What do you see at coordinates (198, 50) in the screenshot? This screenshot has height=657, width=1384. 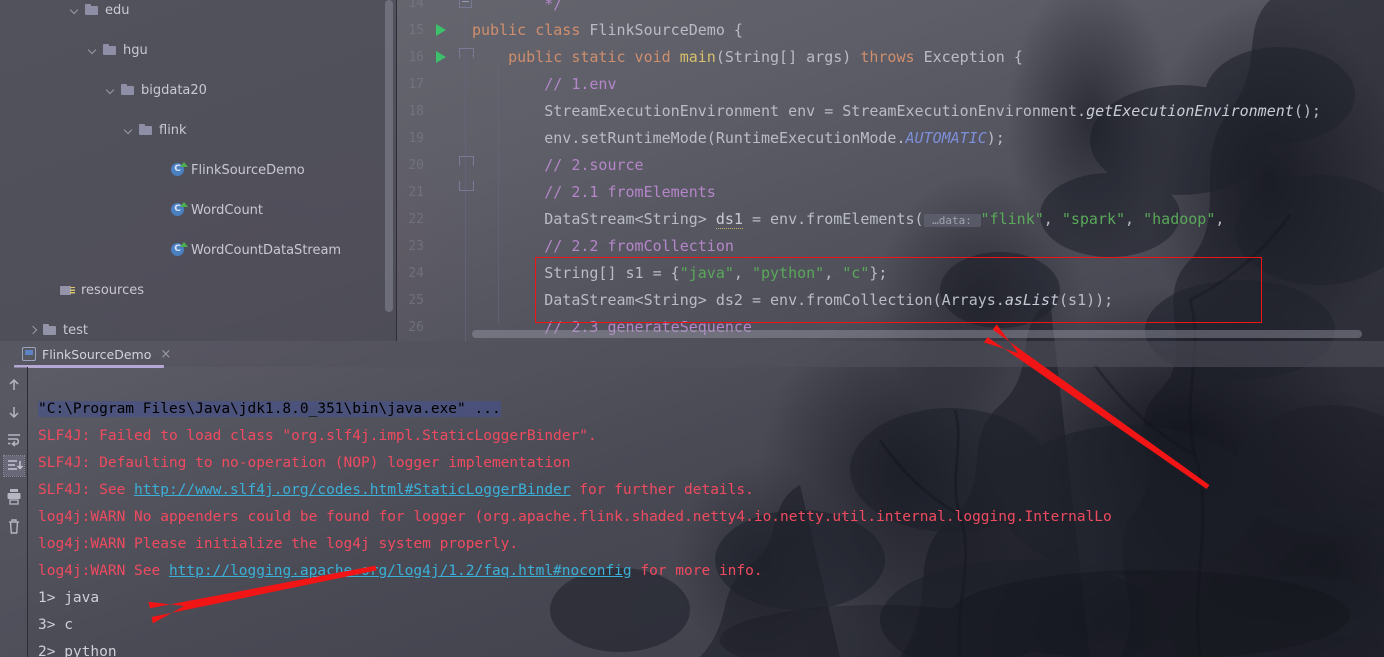 I see `tree-item-hgu: hgu` at bounding box center [198, 50].